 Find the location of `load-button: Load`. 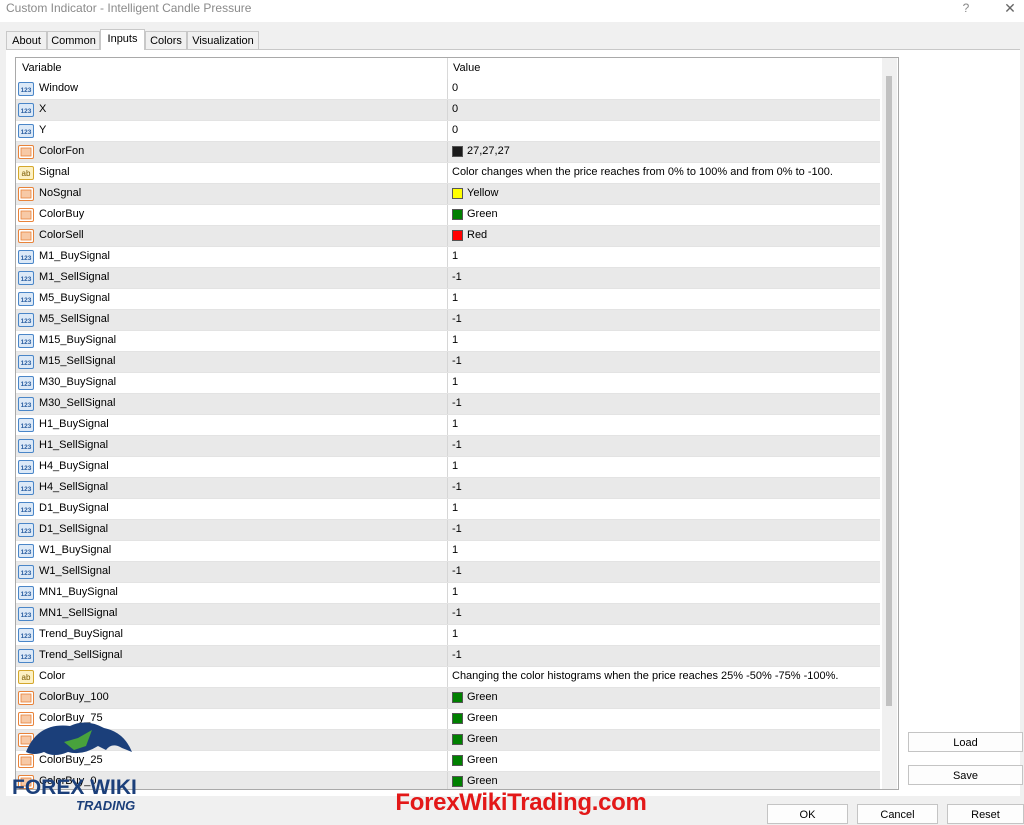

load-button: Load is located at coordinates (965, 742).